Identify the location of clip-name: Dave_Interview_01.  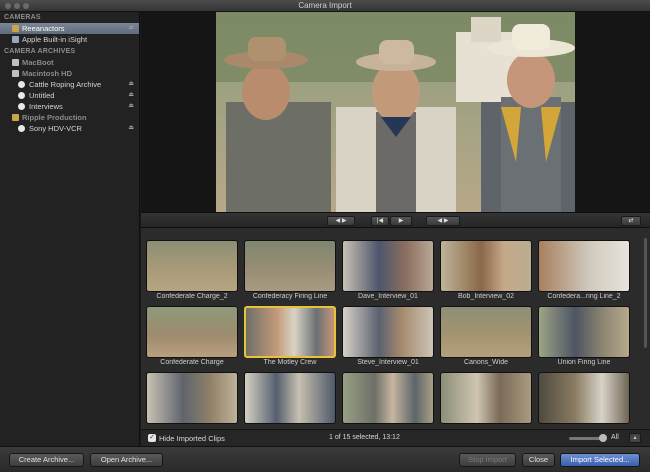
(388, 296).